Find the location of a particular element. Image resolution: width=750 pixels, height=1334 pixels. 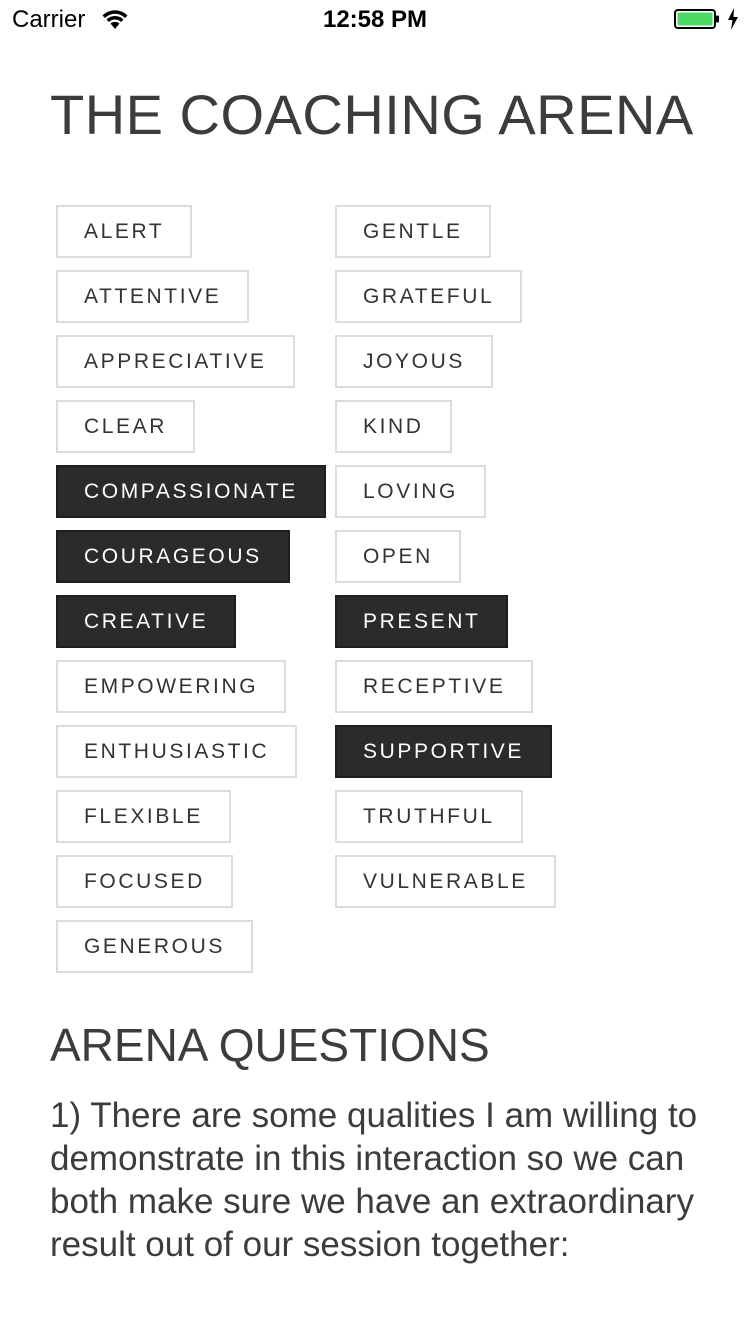

quality-chip-alert: ALERT is located at coordinates (124, 231).